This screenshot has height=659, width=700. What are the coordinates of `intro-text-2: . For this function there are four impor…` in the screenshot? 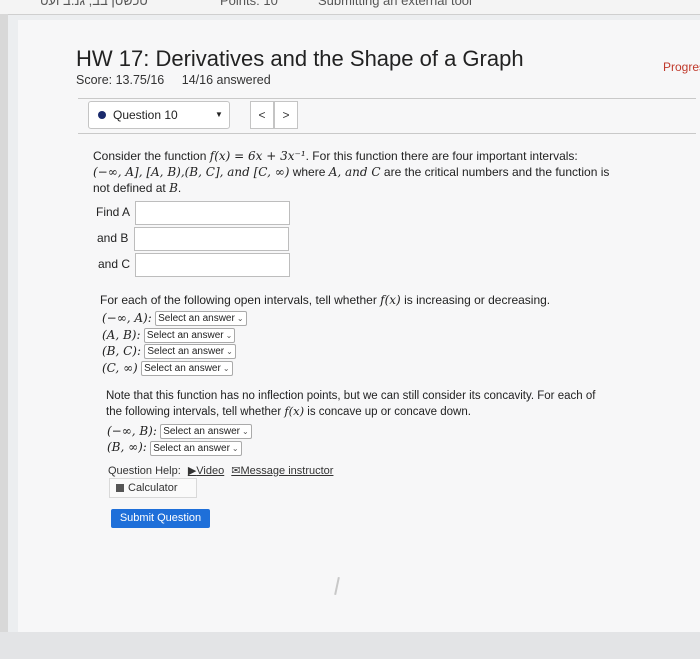 It's located at (441, 156).